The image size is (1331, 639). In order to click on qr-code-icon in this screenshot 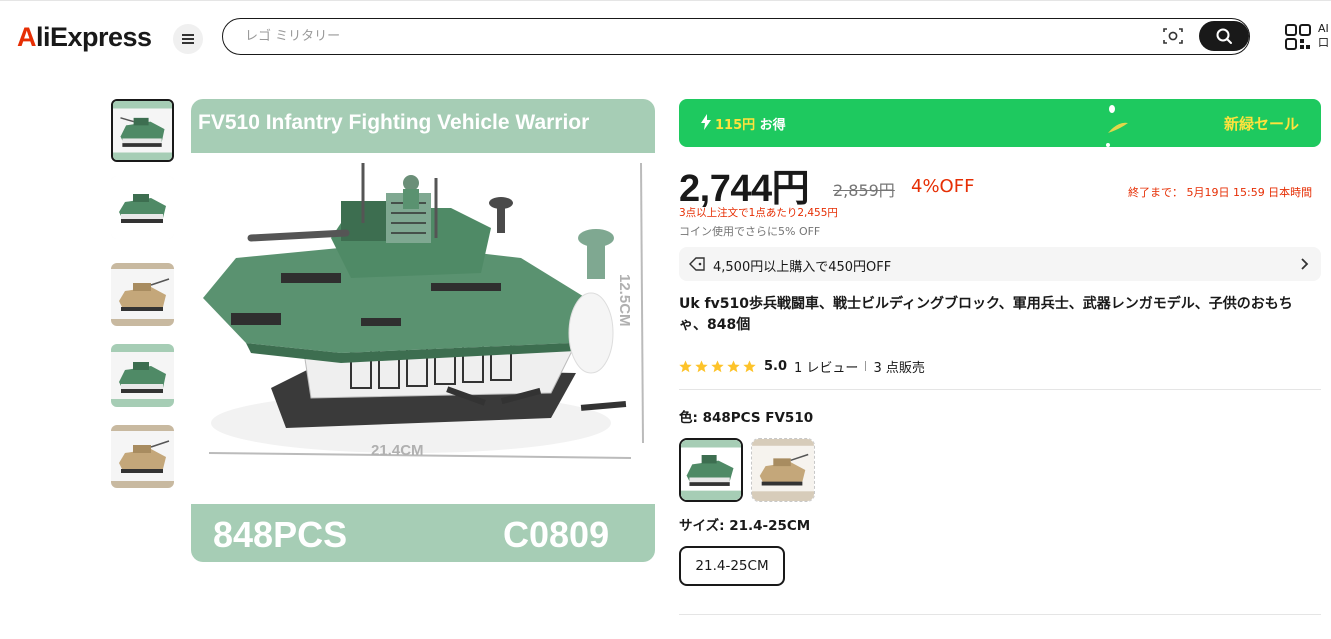, I will do `click(1298, 37)`.